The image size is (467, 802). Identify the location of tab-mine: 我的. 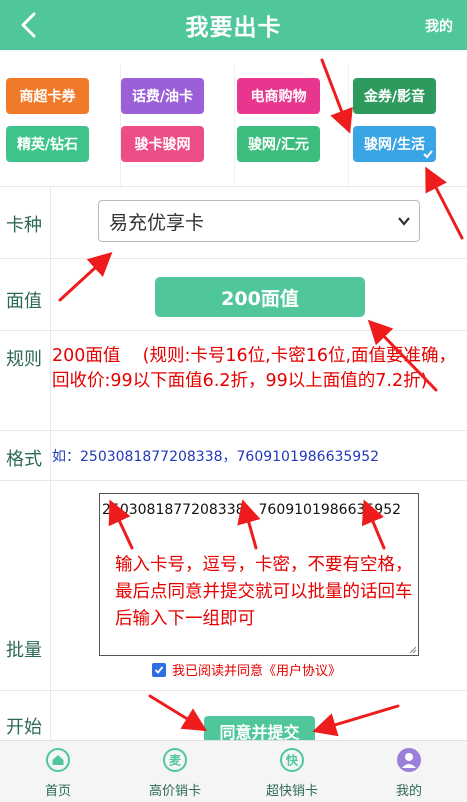
(409, 771).